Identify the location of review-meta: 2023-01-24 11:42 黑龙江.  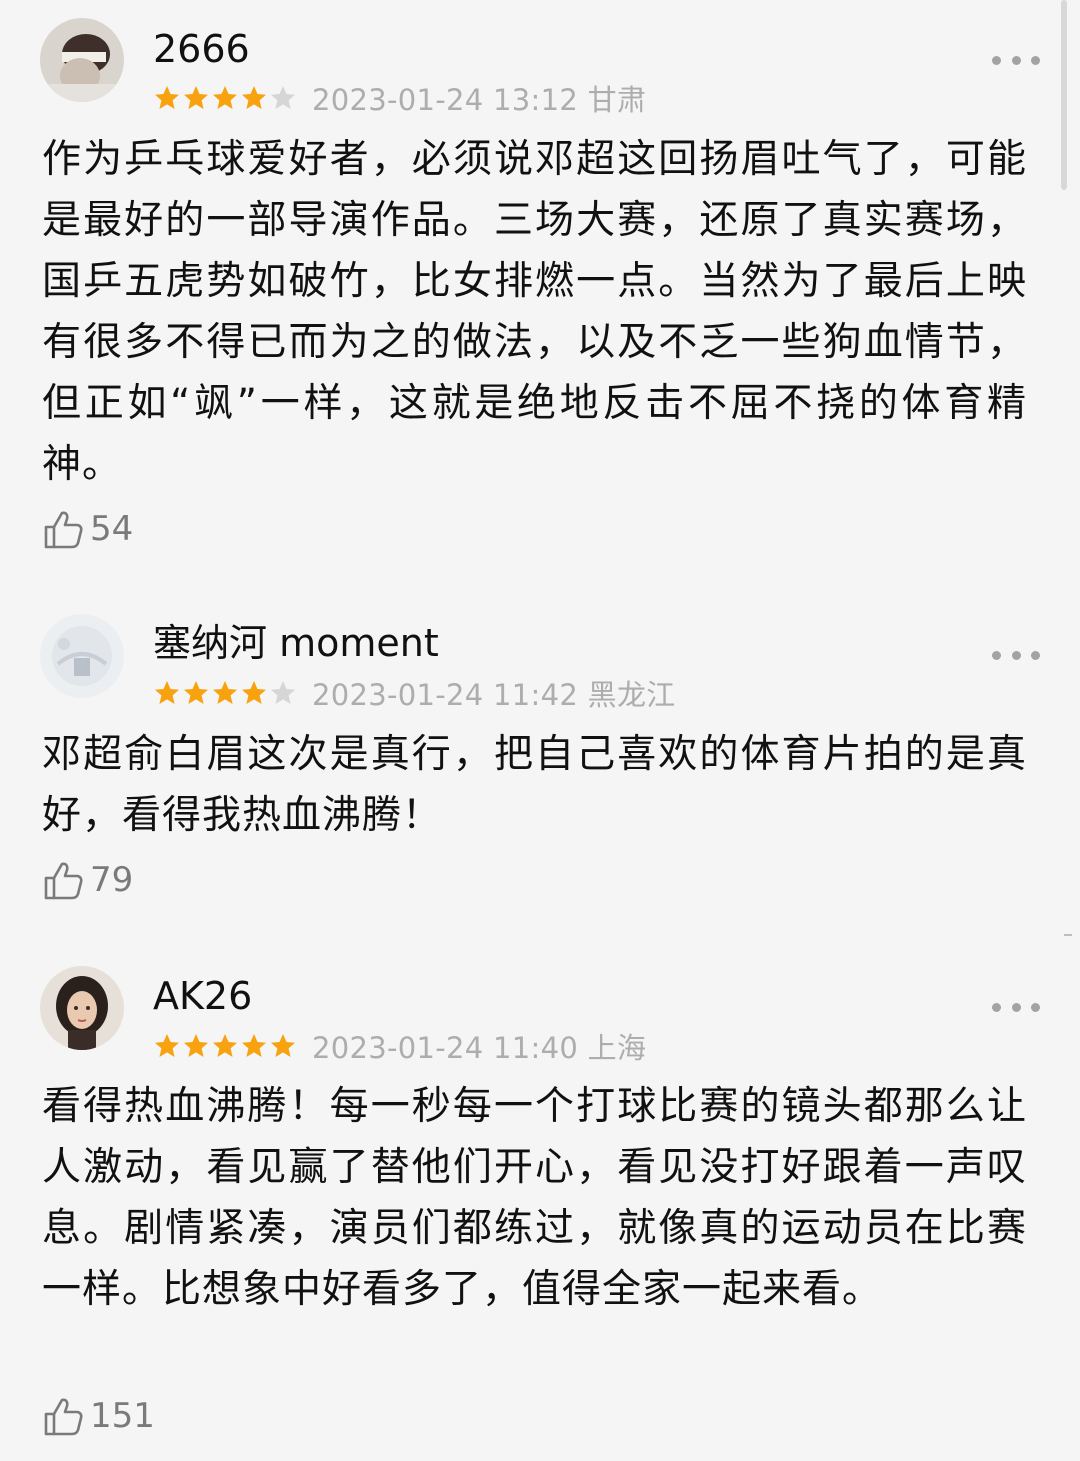
(414, 694).